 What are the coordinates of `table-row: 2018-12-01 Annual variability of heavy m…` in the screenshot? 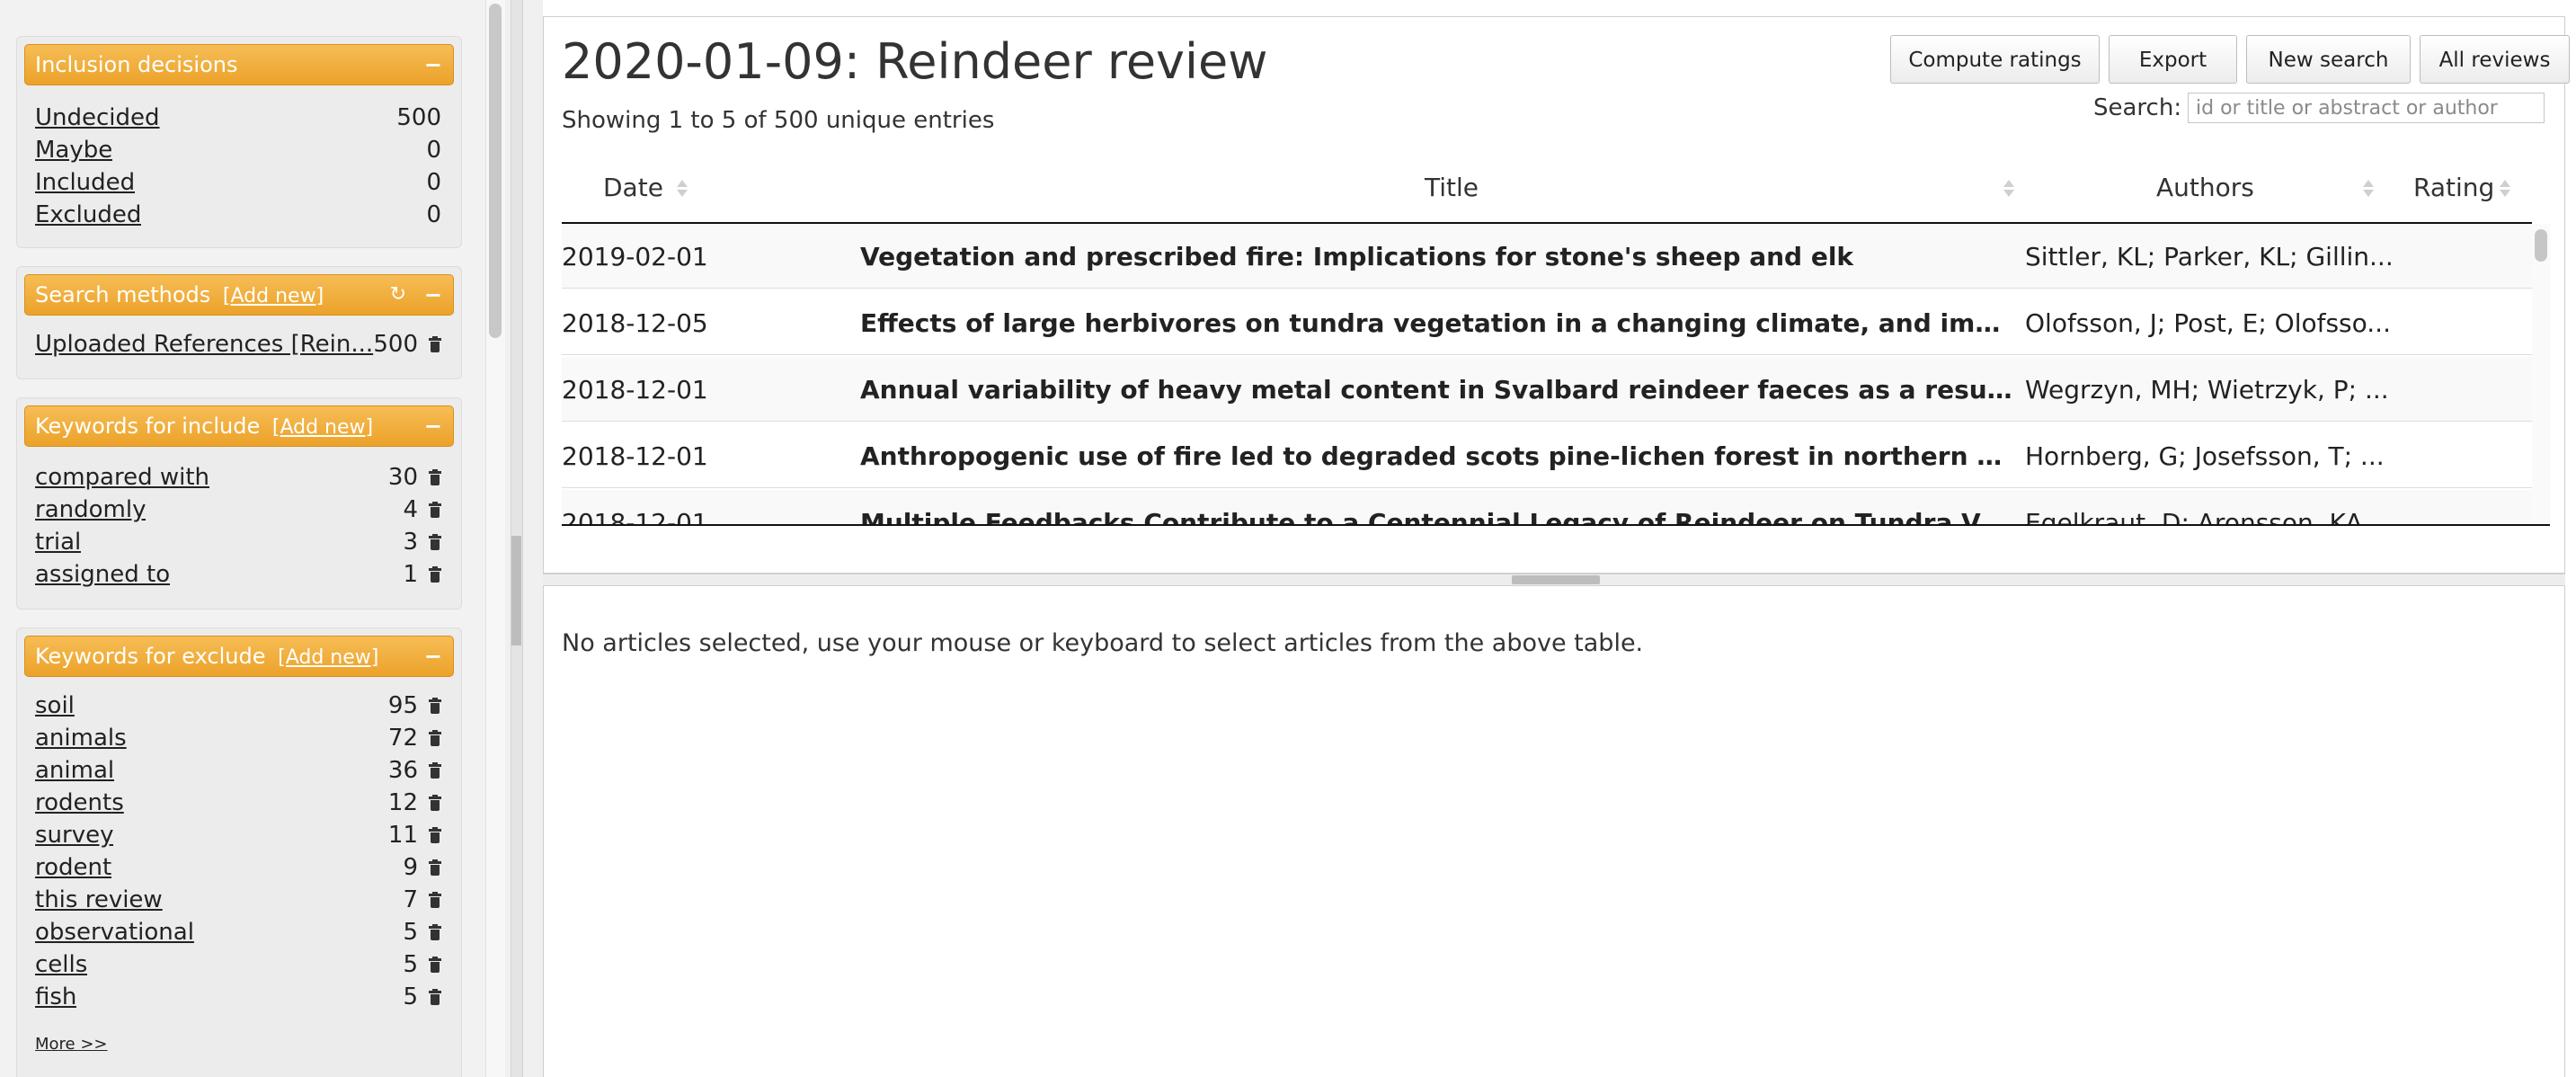 It's located at (1547, 389).